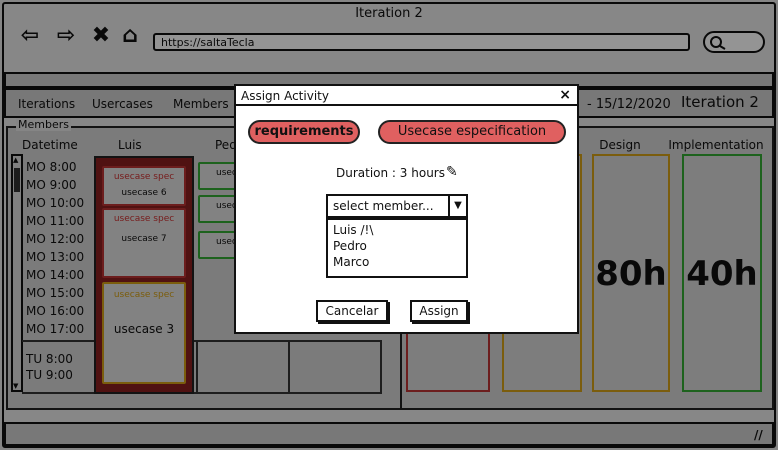 The image size is (778, 450). I want to click on modal-title: Assign Activity, so click(406, 96).